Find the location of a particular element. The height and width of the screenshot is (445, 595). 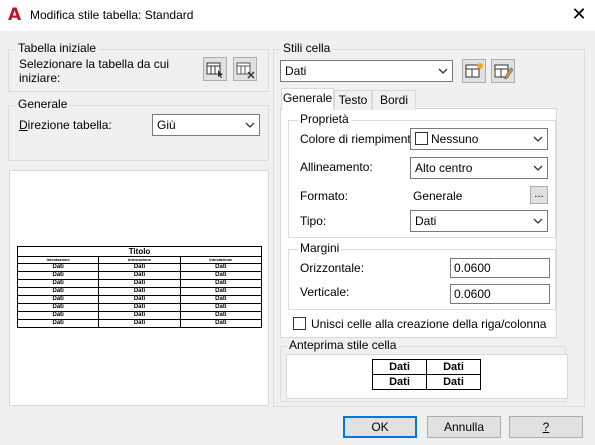

cell-style-value: Dati is located at coordinates (296, 71).